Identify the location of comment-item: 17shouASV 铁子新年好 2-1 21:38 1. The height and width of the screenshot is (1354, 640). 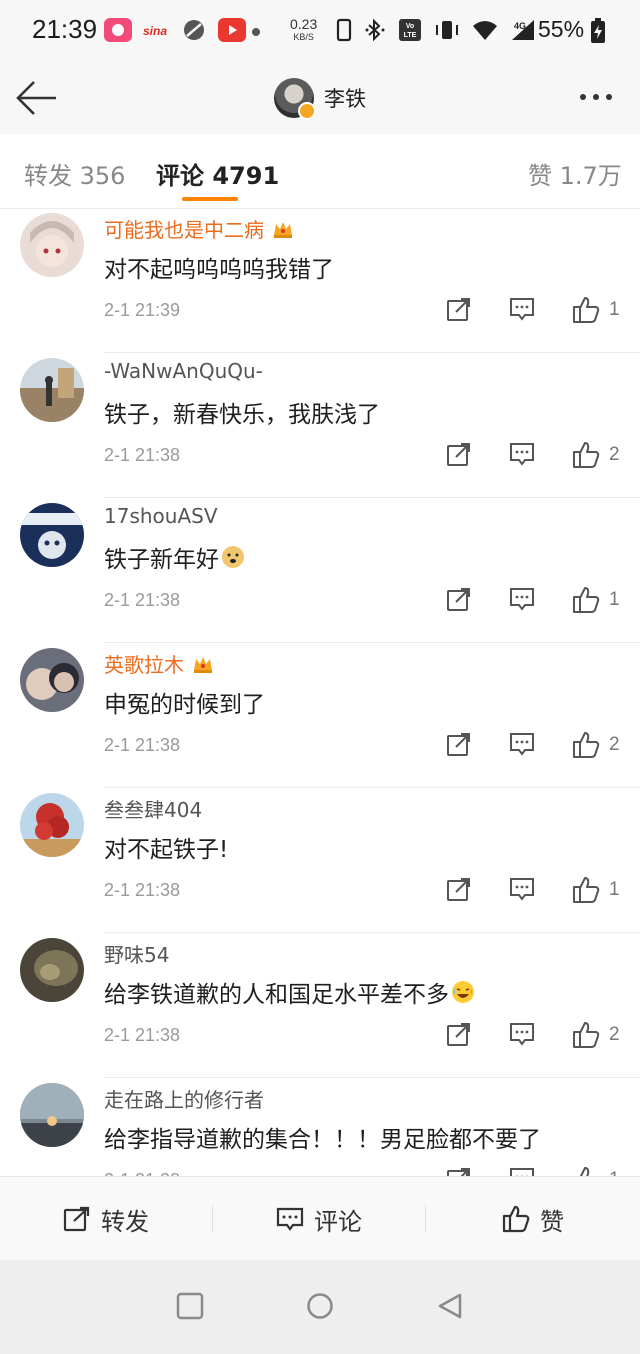
(320, 570).